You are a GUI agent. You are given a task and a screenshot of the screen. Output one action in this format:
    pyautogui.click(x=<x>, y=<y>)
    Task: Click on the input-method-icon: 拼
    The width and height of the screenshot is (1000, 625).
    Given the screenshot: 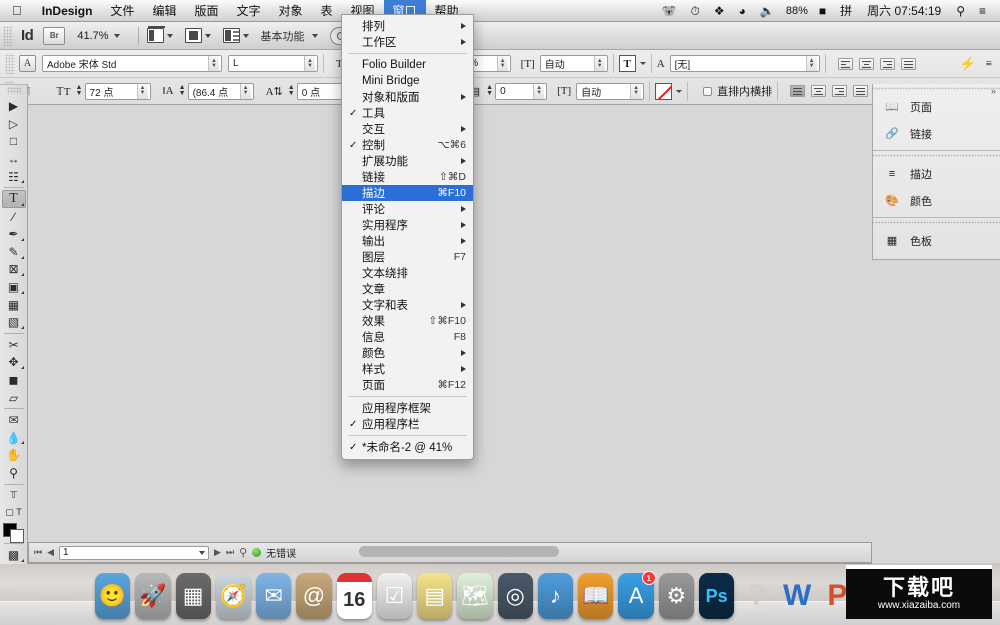 What is the action you would take?
    pyautogui.click(x=846, y=11)
    